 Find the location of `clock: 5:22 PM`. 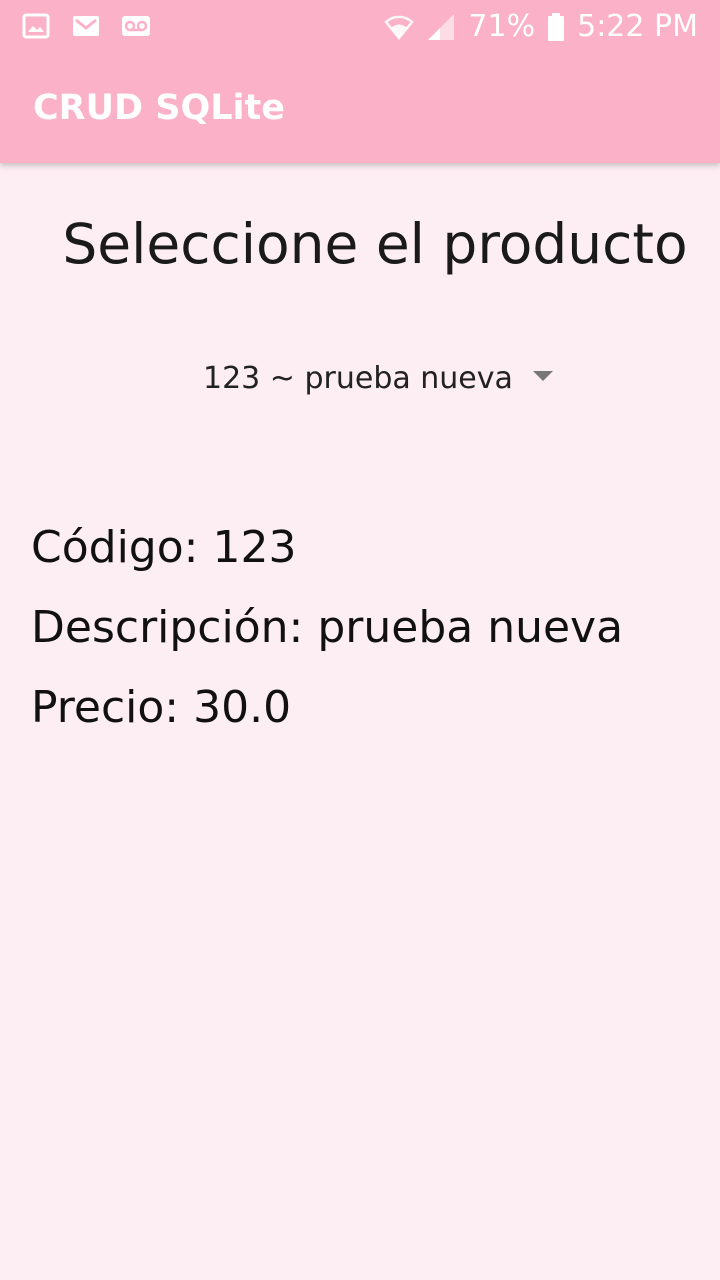

clock: 5:22 PM is located at coordinates (637, 26).